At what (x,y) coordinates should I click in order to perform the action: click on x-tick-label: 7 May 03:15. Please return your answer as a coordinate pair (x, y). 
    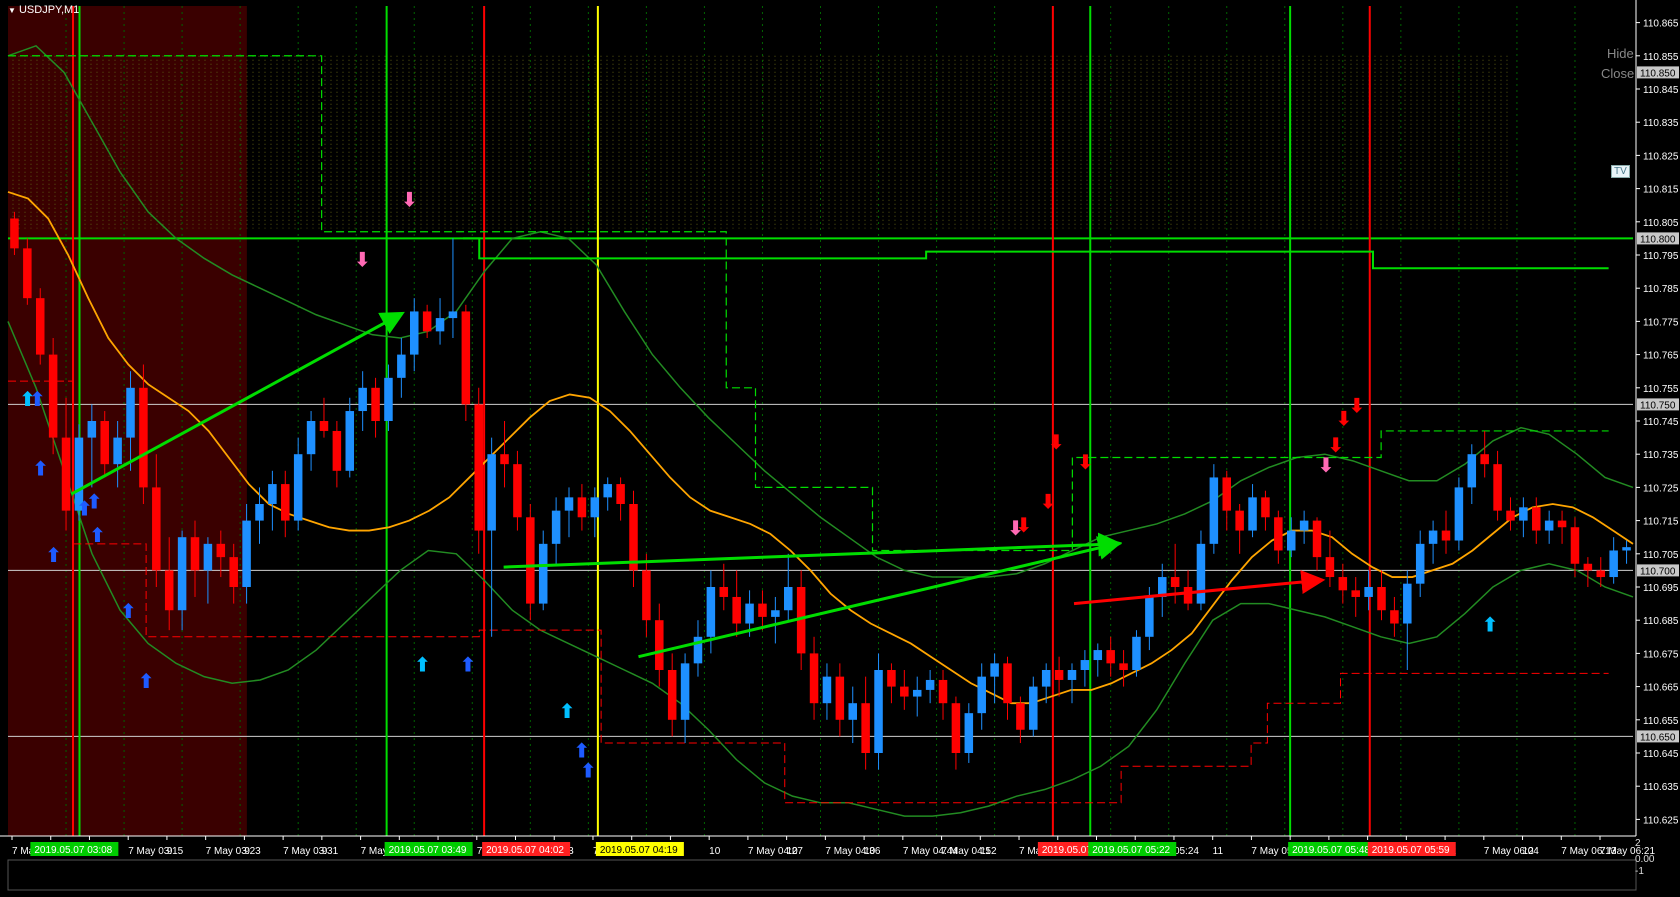
    Looking at the image, I should click on (155, 851).